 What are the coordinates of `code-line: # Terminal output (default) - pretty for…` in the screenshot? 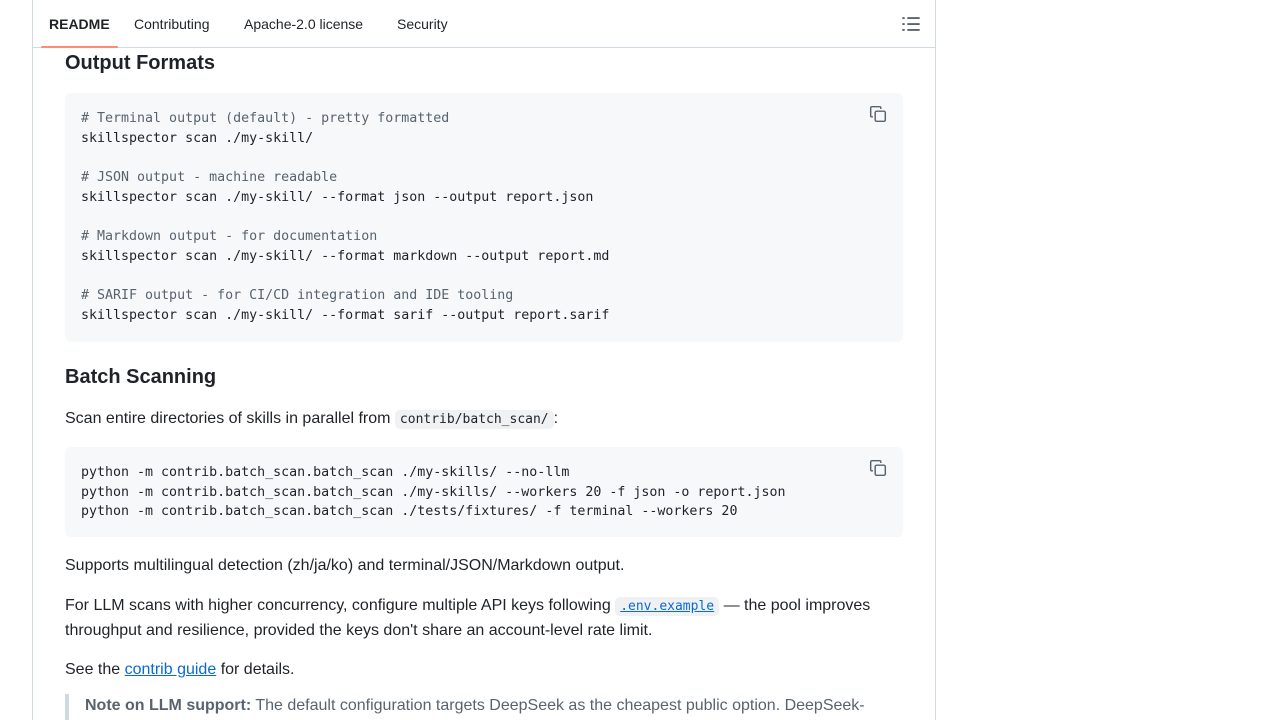 It's located at (265, 118).